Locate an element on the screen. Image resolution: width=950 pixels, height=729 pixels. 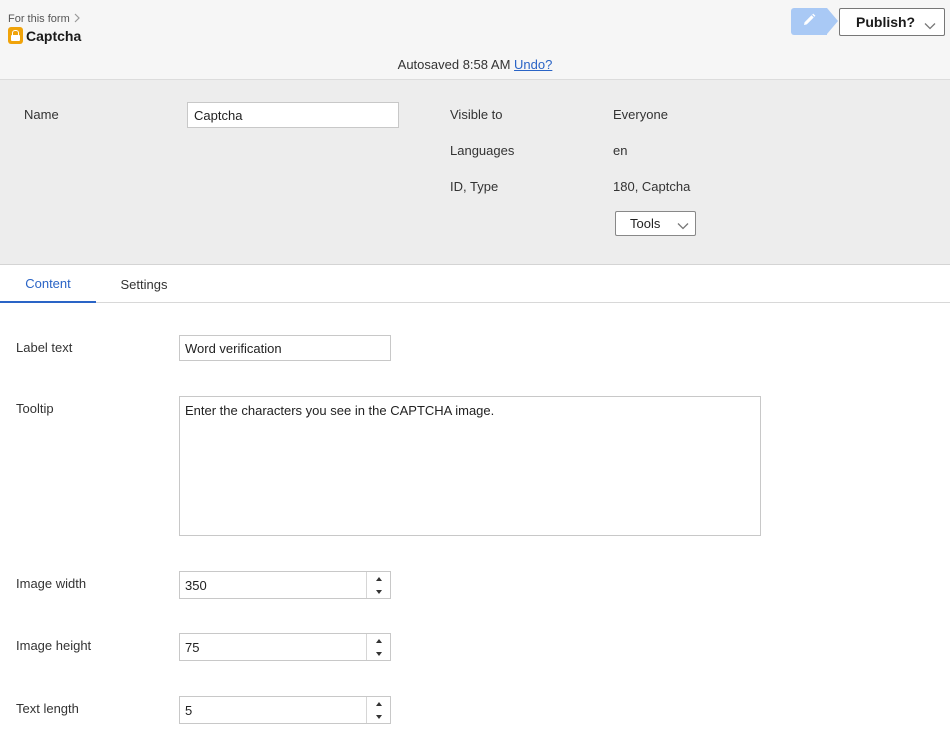
breadcrumb: For this form is located at coordinates (44, 19).